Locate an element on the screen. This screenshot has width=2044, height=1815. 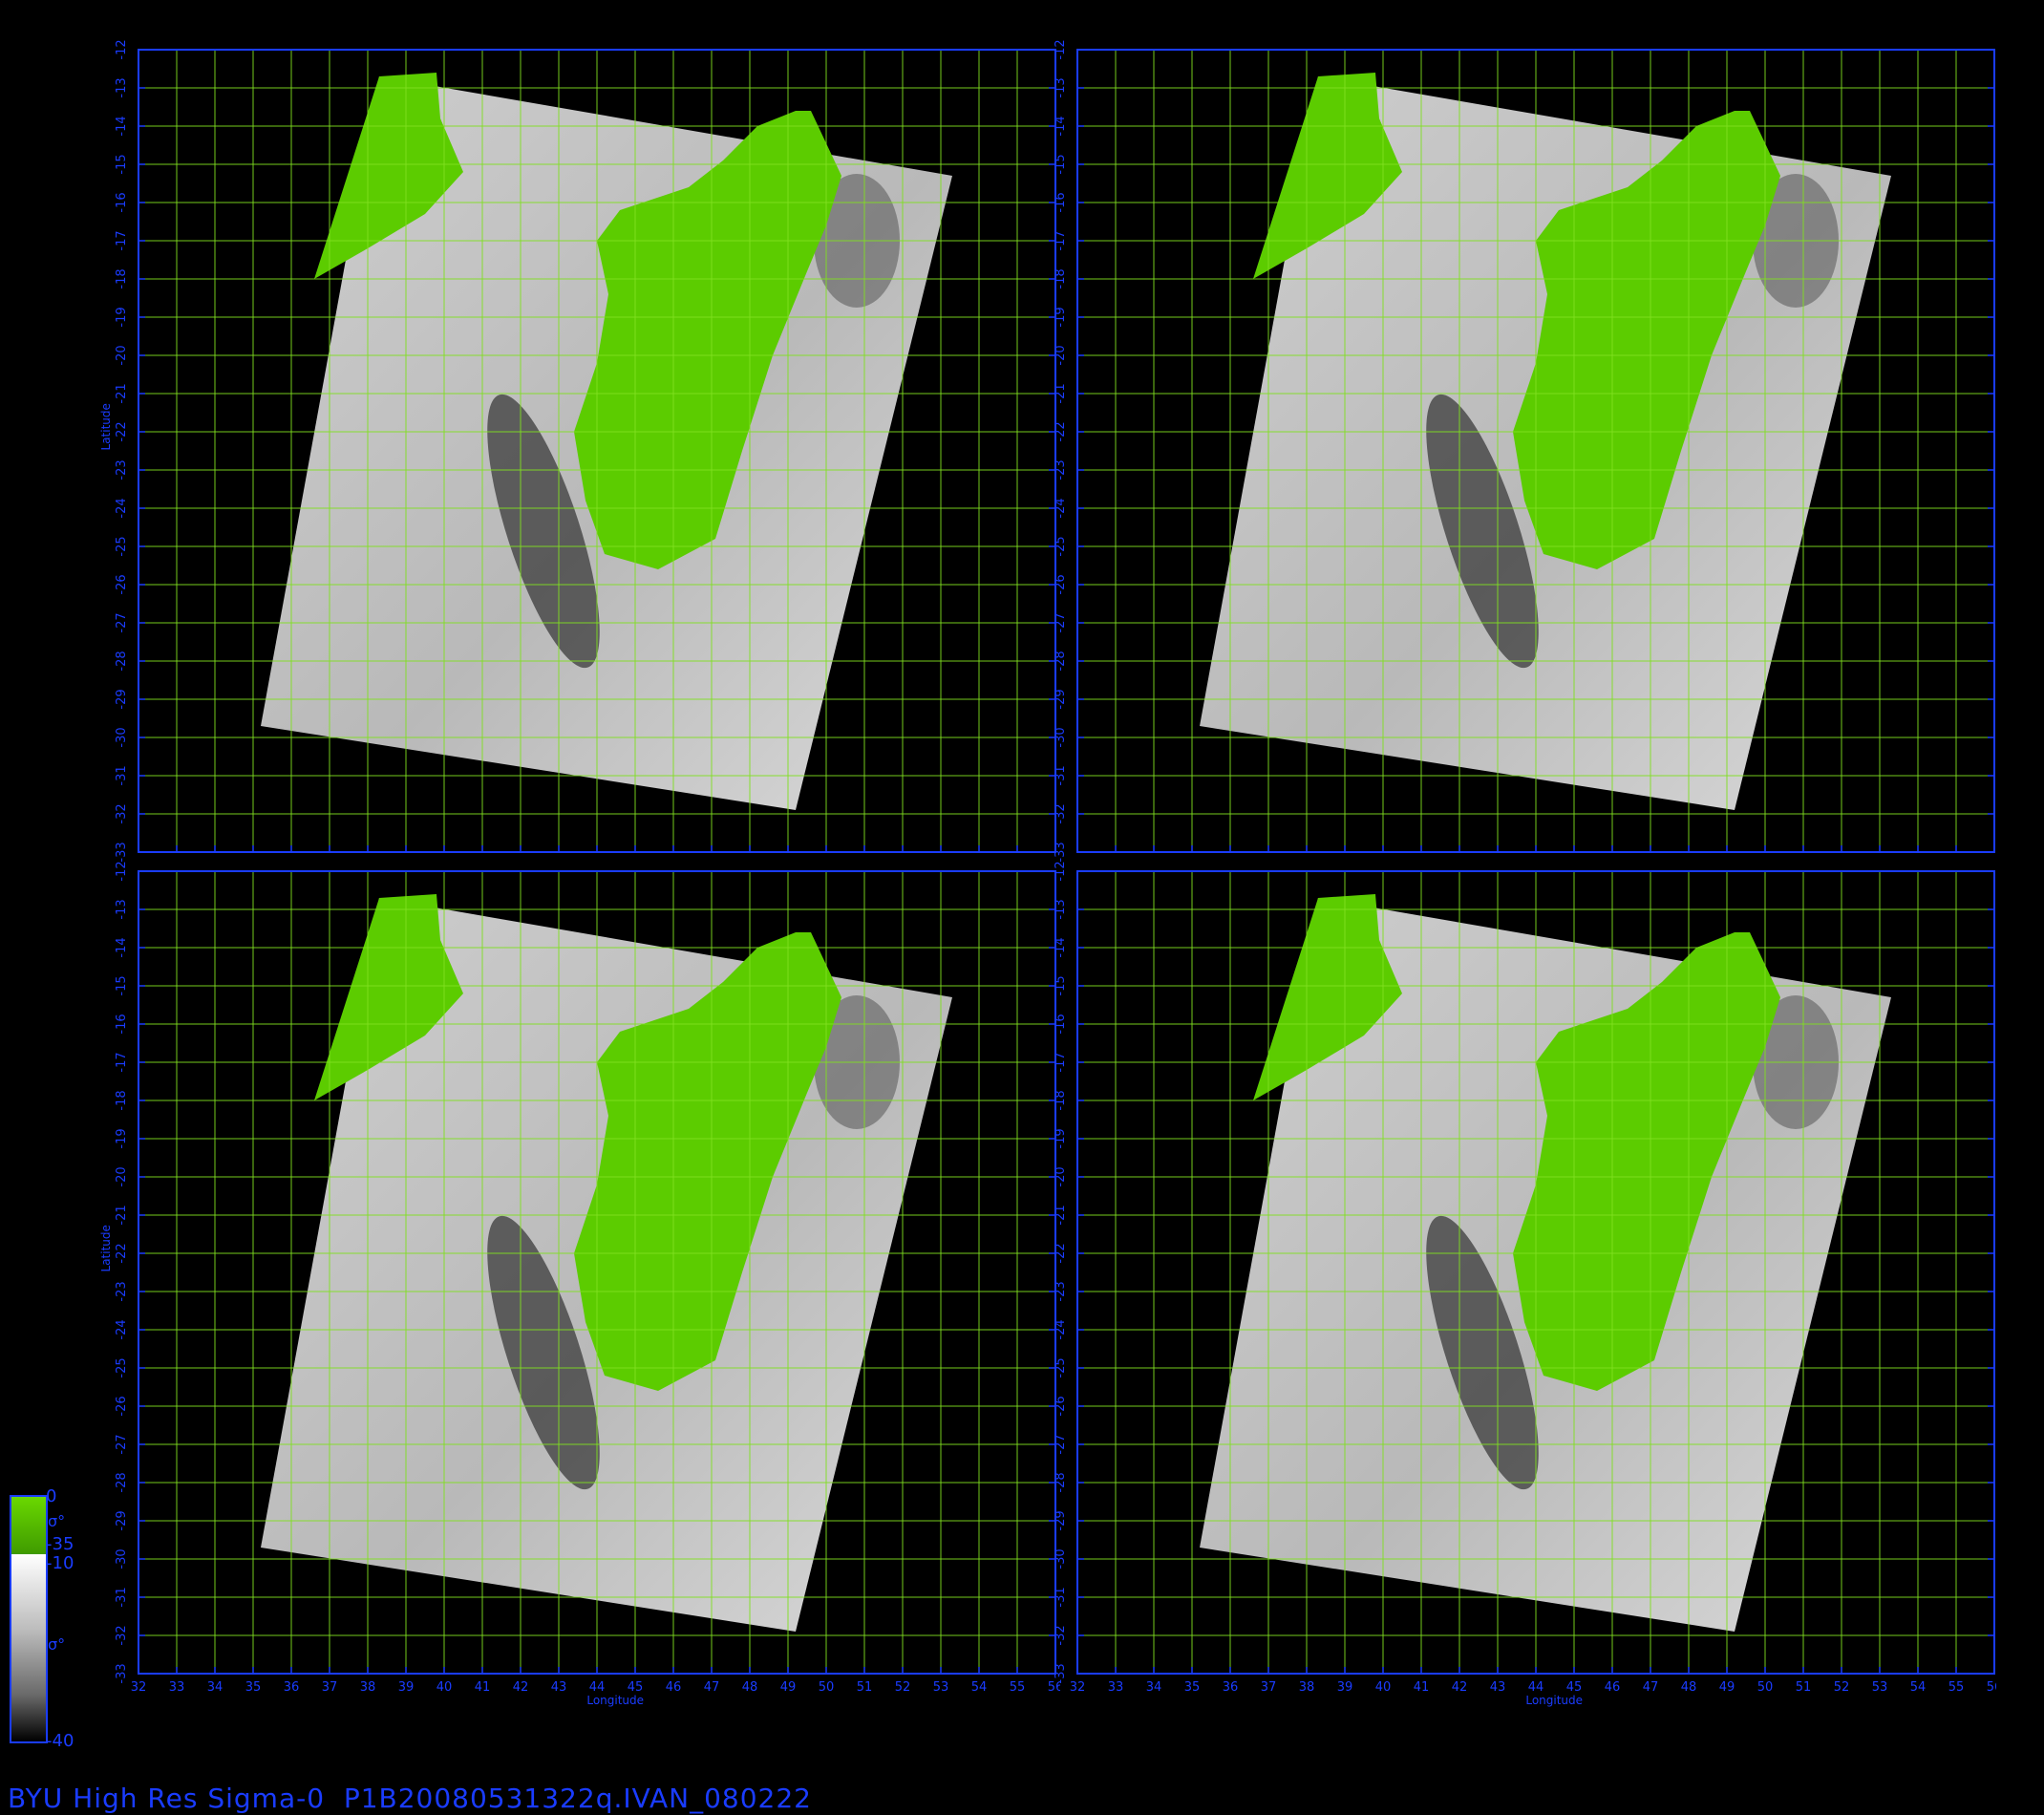
lon-tick-label: 50 is located at coordinates (1765, 1687).